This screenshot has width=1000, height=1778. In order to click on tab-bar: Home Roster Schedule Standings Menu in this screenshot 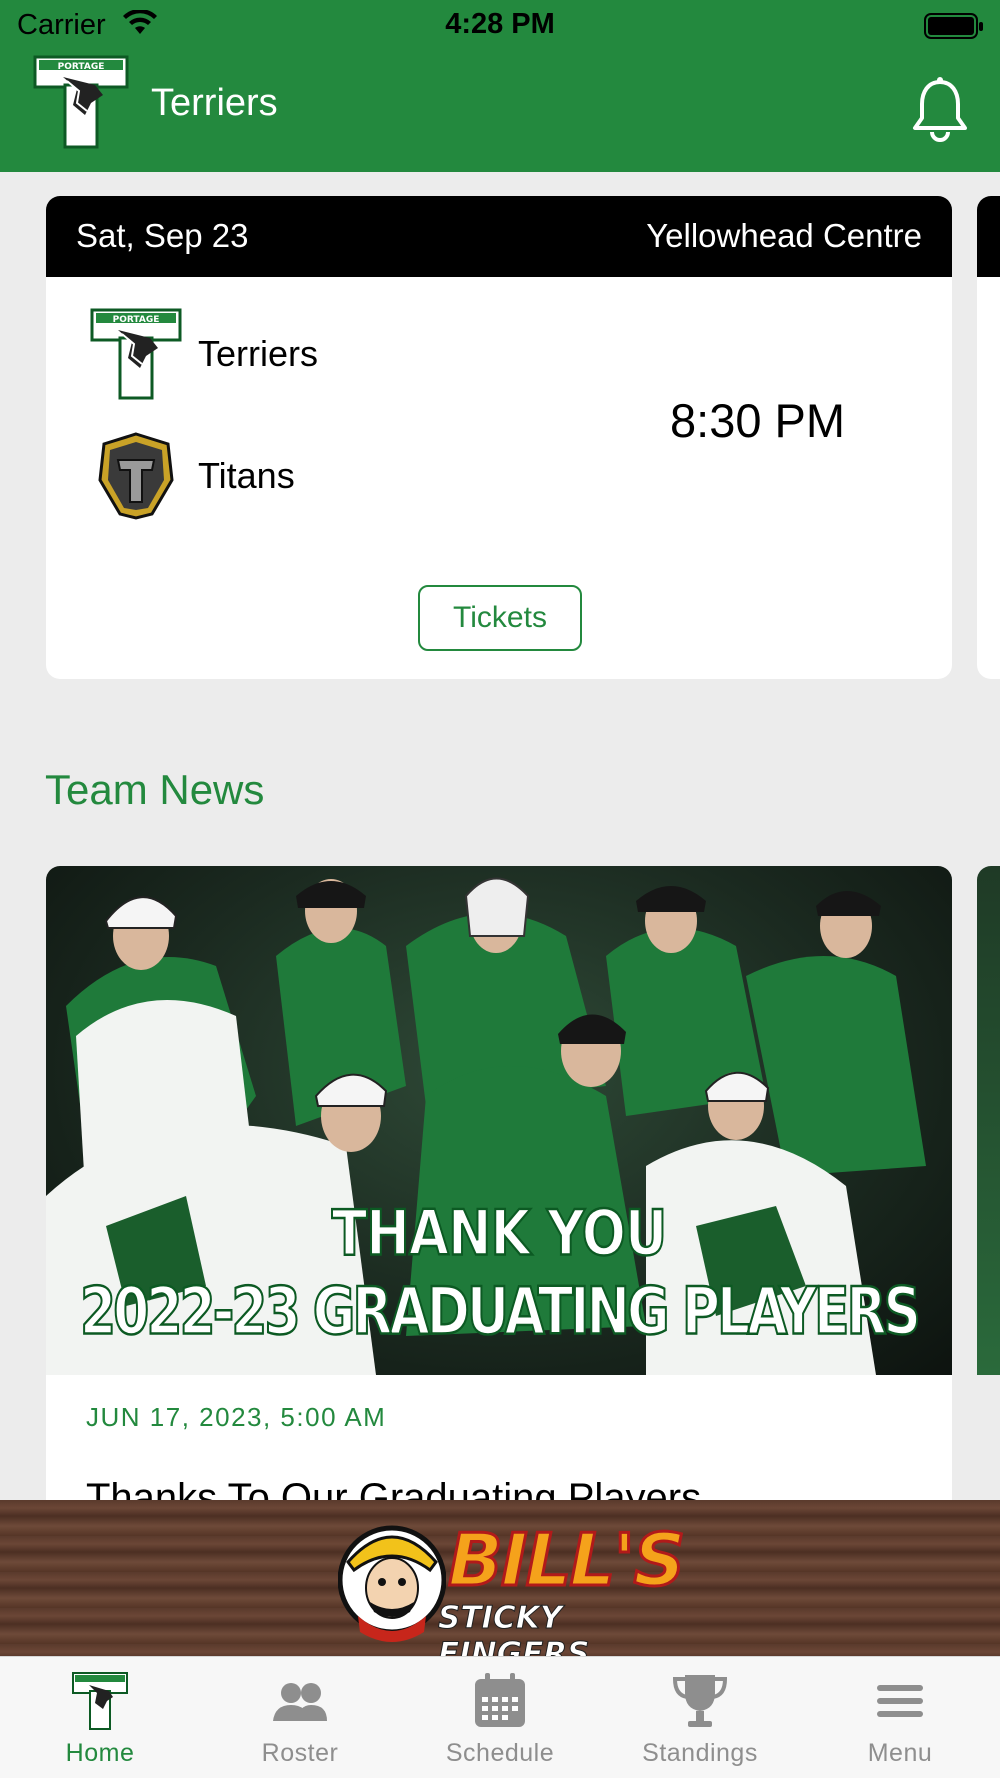, I will do `click(500, 1717)`.